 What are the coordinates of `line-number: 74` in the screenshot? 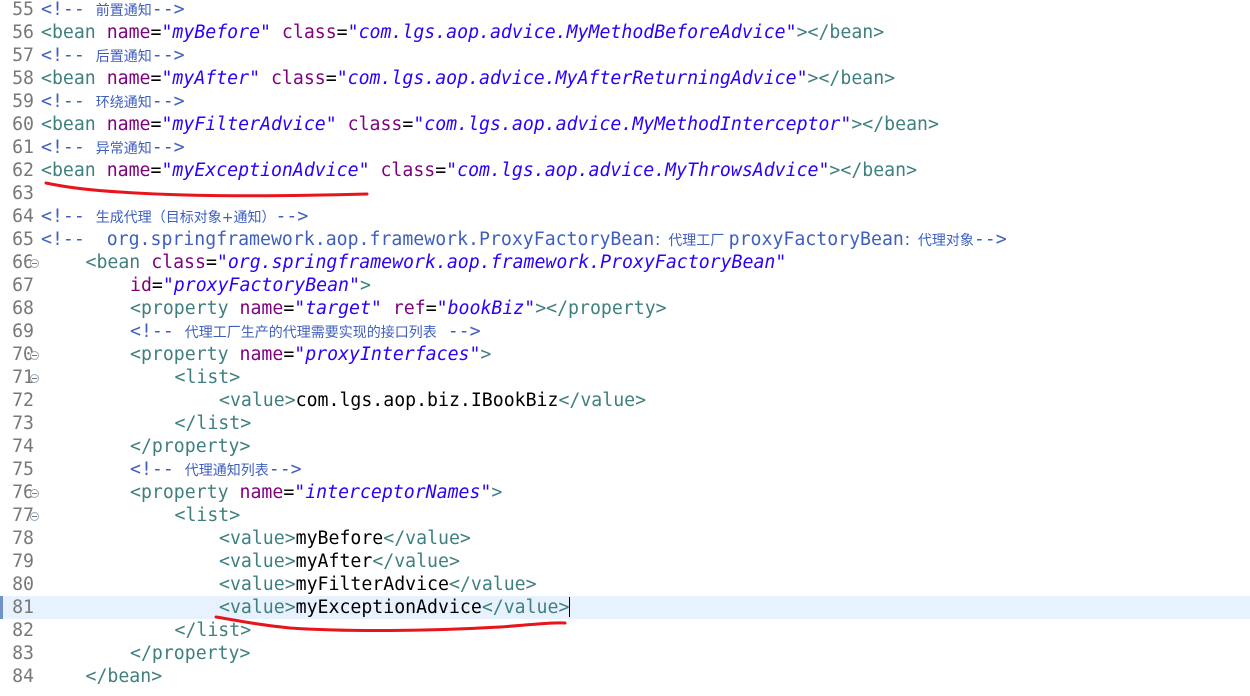 It's located at (23, 446).